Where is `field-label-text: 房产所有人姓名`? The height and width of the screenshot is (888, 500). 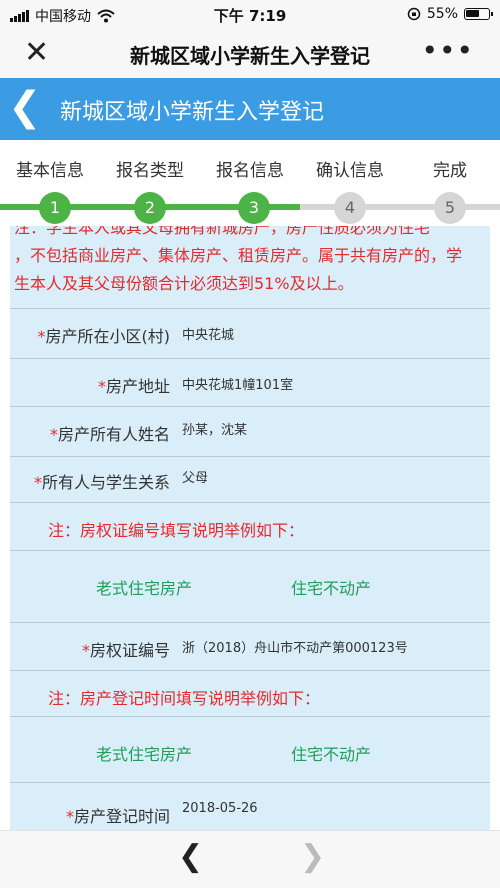
field-label-text: 房产所有人姓名 is located at coordinates (113, 434).